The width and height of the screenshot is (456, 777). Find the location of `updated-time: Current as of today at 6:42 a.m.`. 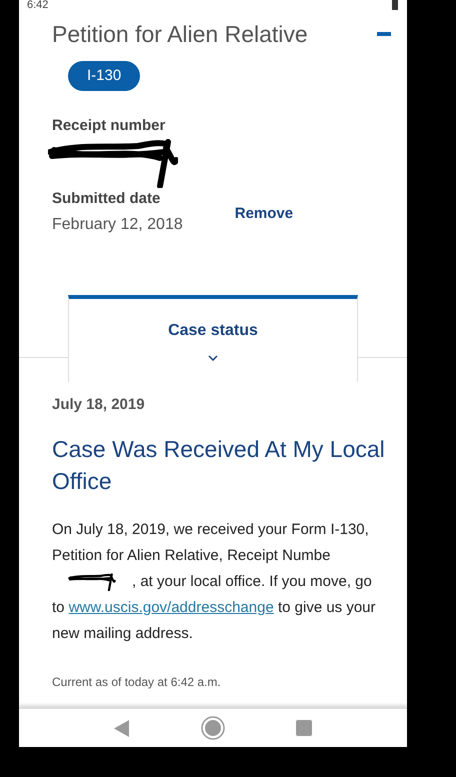

updated-time: Current as of today at 6:42 a.m. is located at coordinates (137, 682).